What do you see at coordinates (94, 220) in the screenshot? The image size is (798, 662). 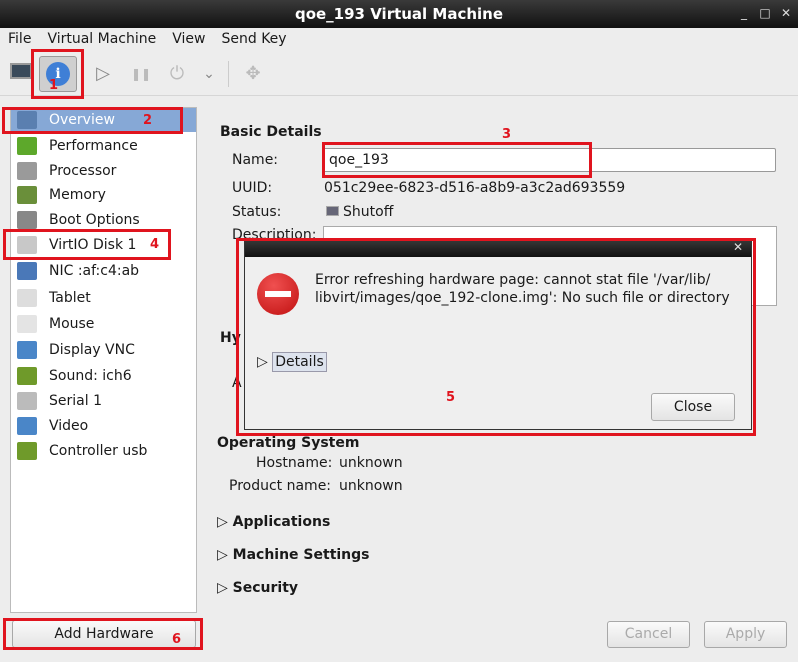 I see `sidebar-item-label: Boot Options` at bounding box center [94, 220].